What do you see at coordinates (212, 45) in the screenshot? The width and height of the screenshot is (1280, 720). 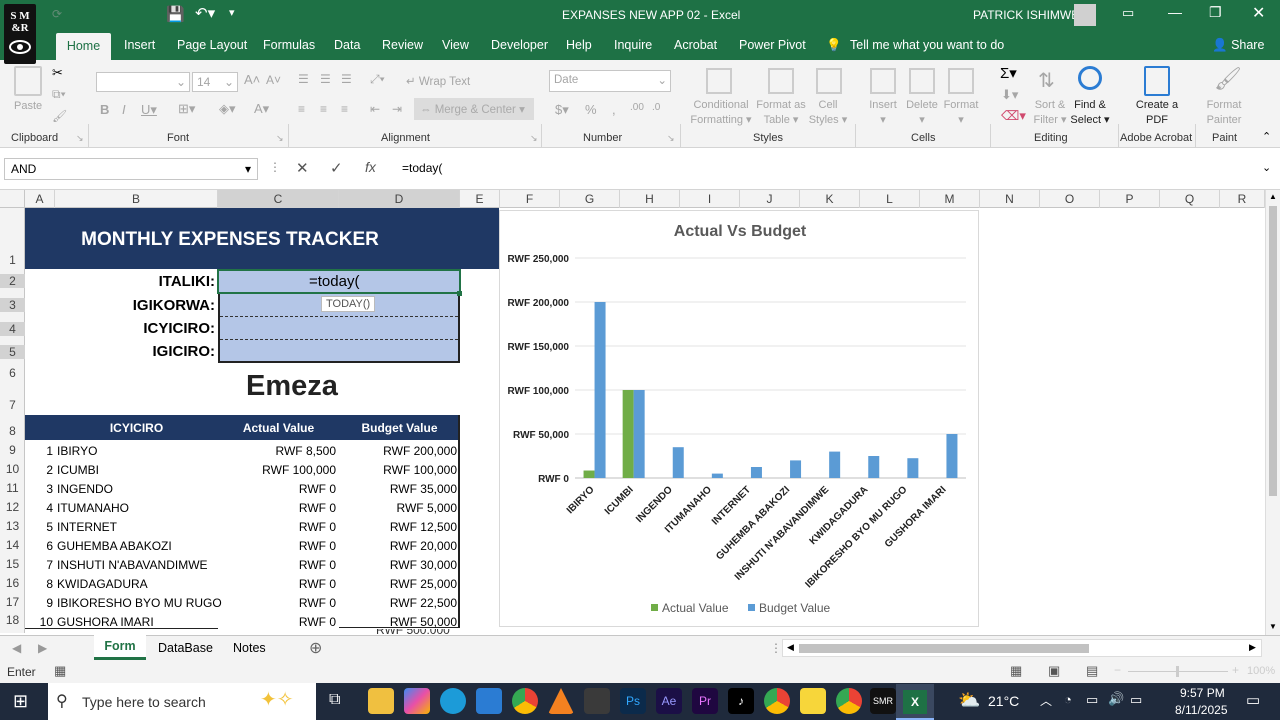 I see `tab-page-layout: Page Layout` at bounding box center [212, 45].